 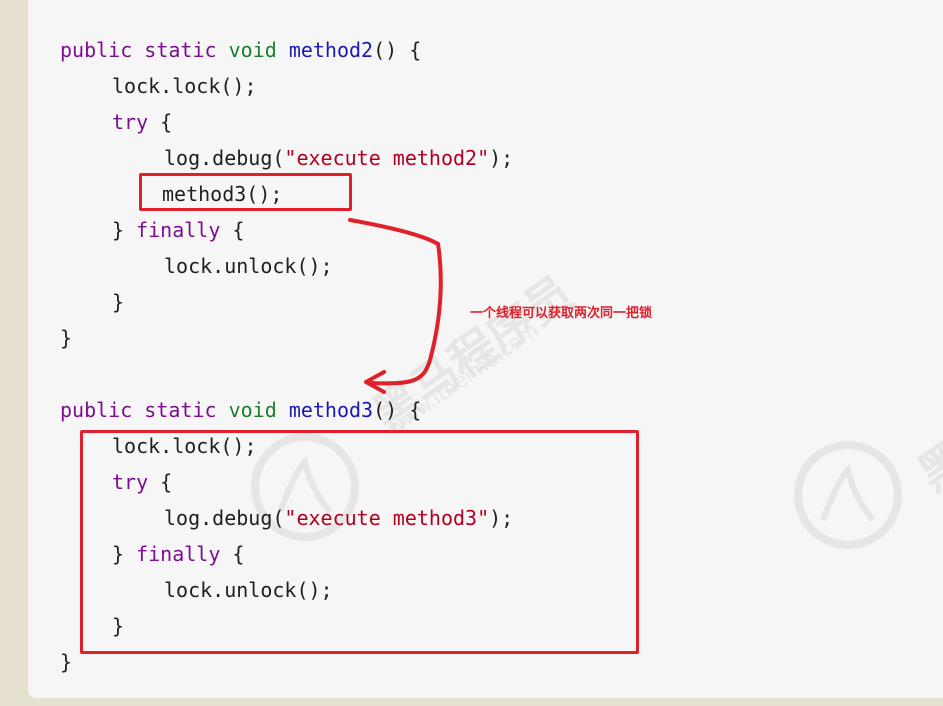 I want to click on method2-log-call: log.debug("execute method2");, so click(x=339, y=158).